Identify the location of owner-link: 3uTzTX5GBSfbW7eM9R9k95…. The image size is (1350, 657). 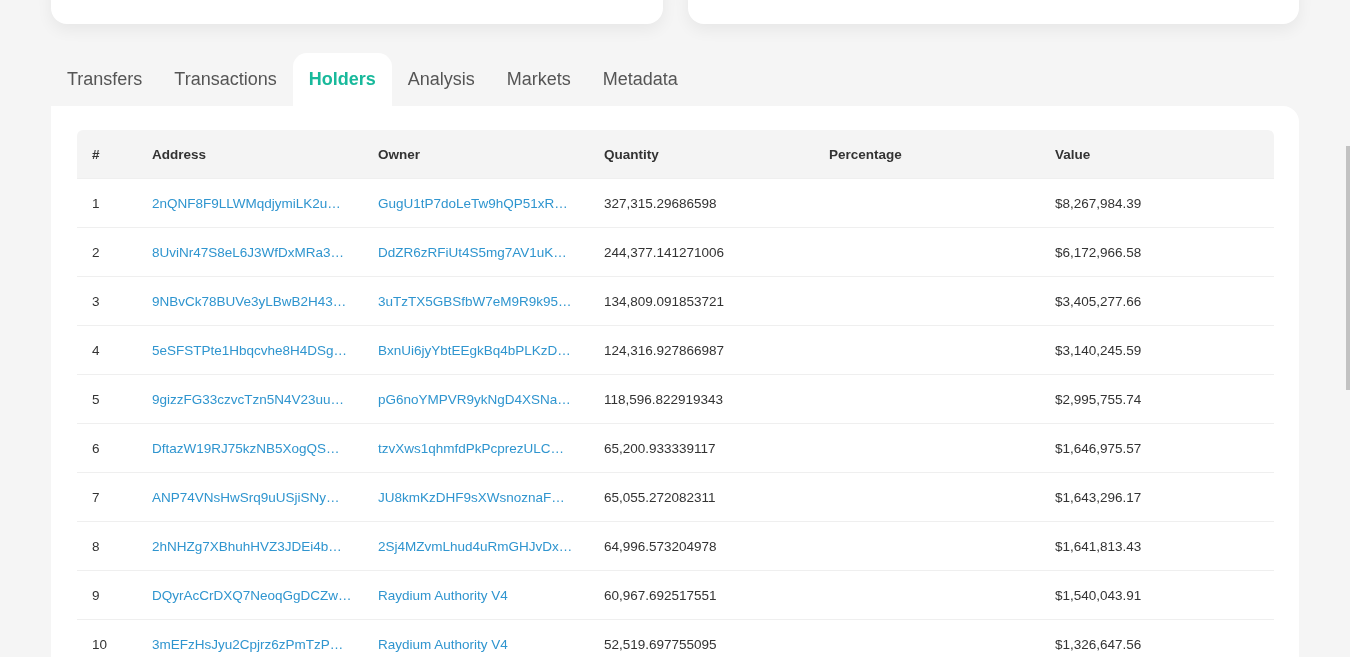
(475, 301).